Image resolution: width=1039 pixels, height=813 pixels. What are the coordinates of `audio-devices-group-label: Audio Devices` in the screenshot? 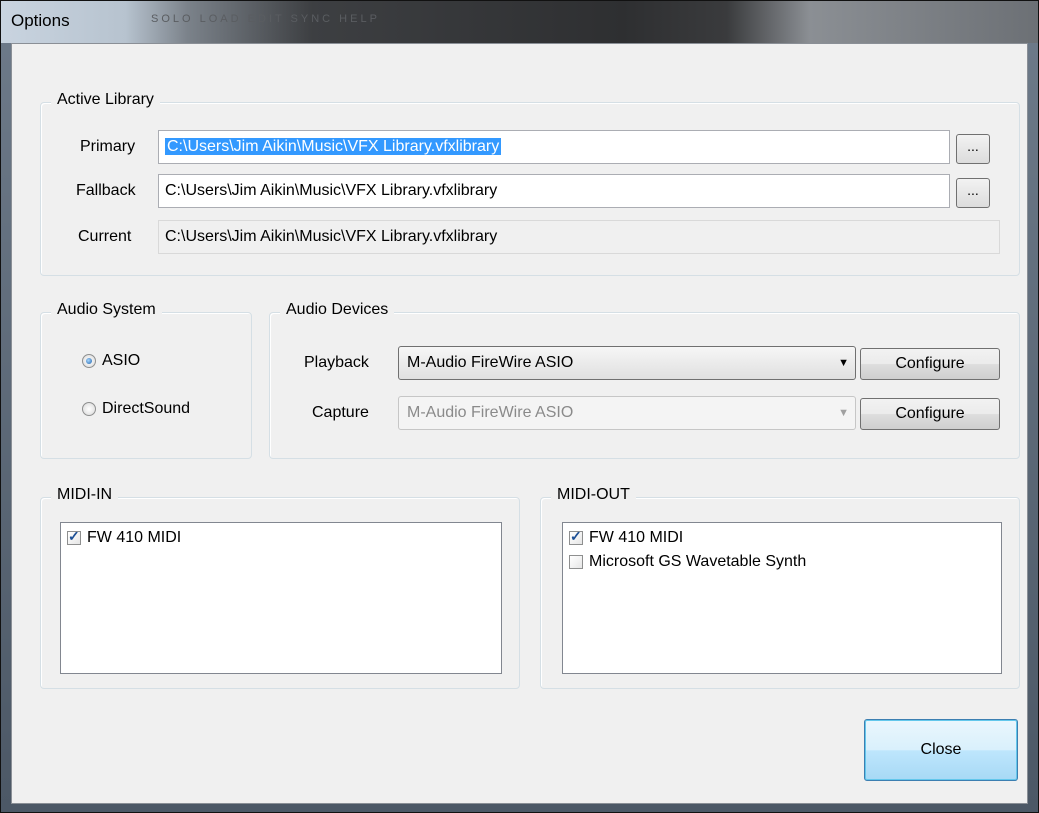 It's located at (337, 310).